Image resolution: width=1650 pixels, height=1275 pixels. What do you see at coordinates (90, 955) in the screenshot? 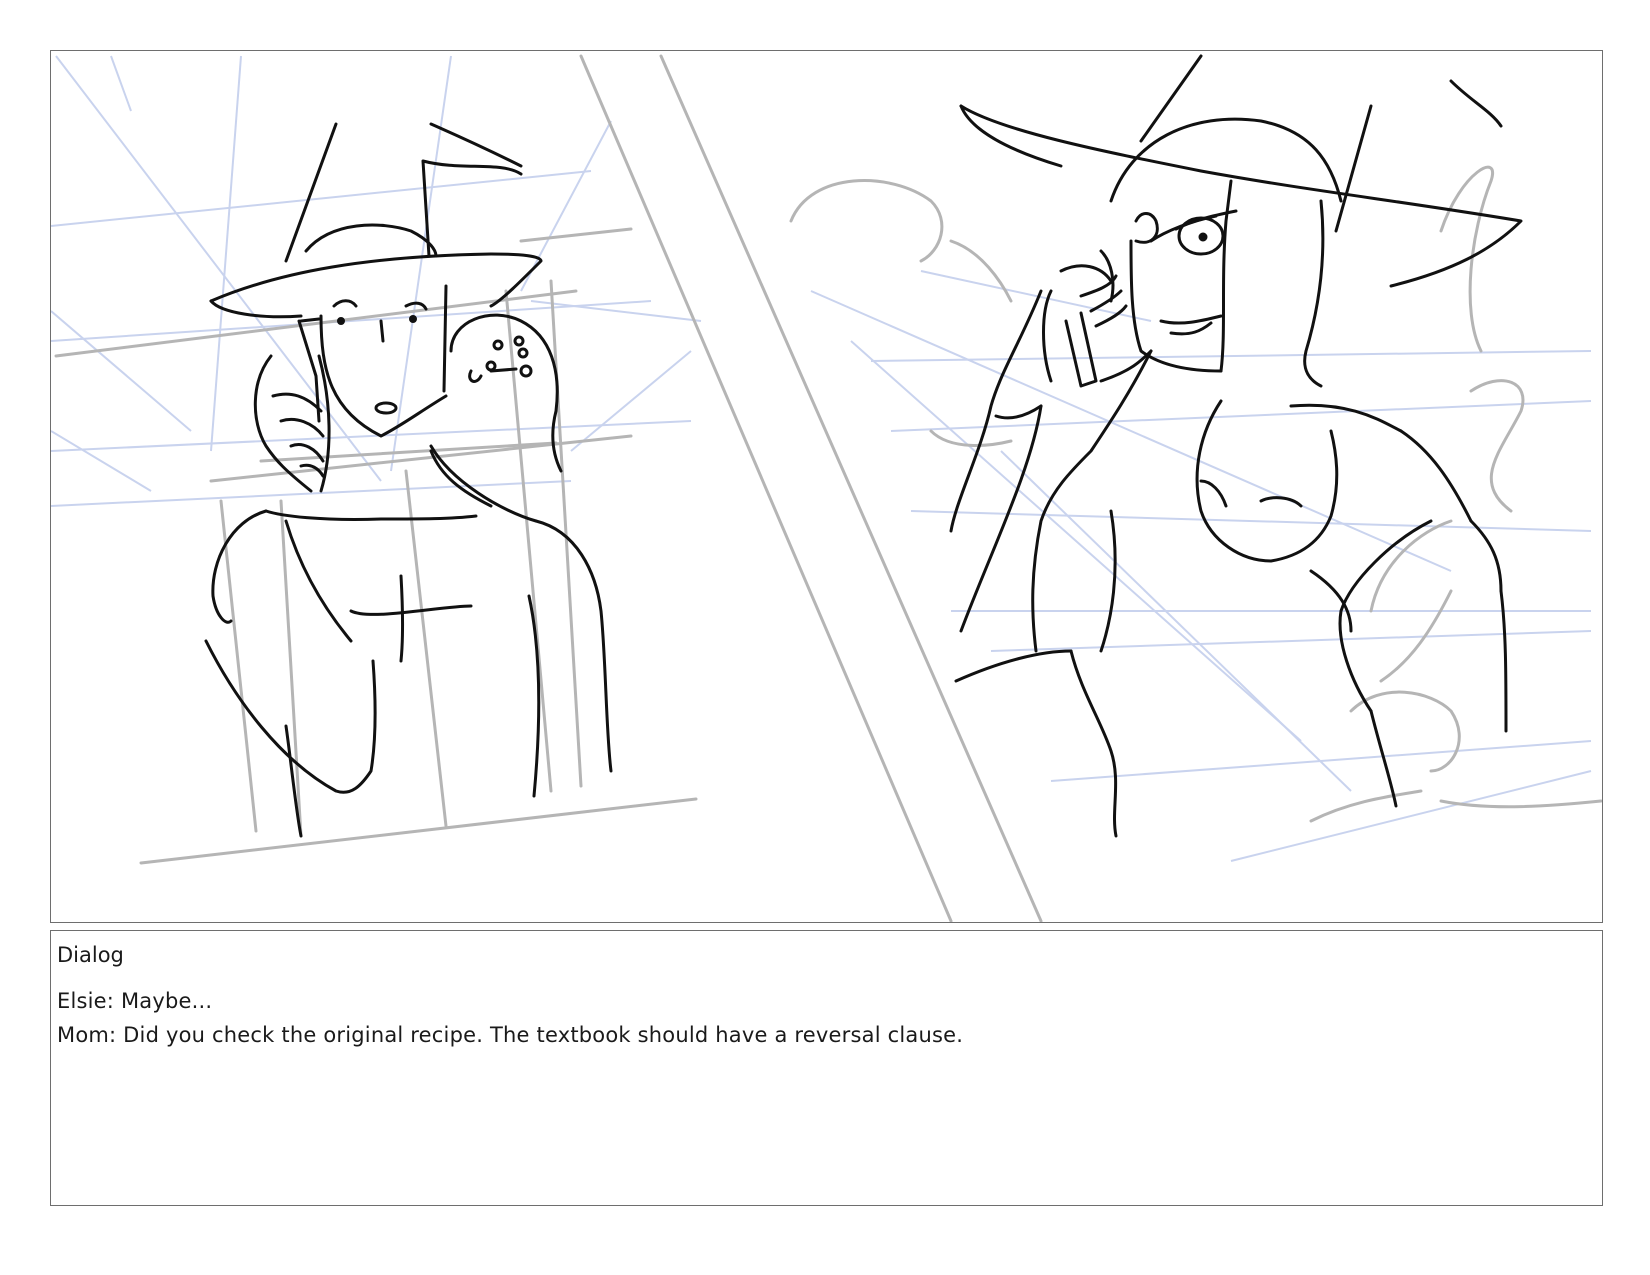
I see `dialog-heading: Dialog` at bounding box center [90, 955].